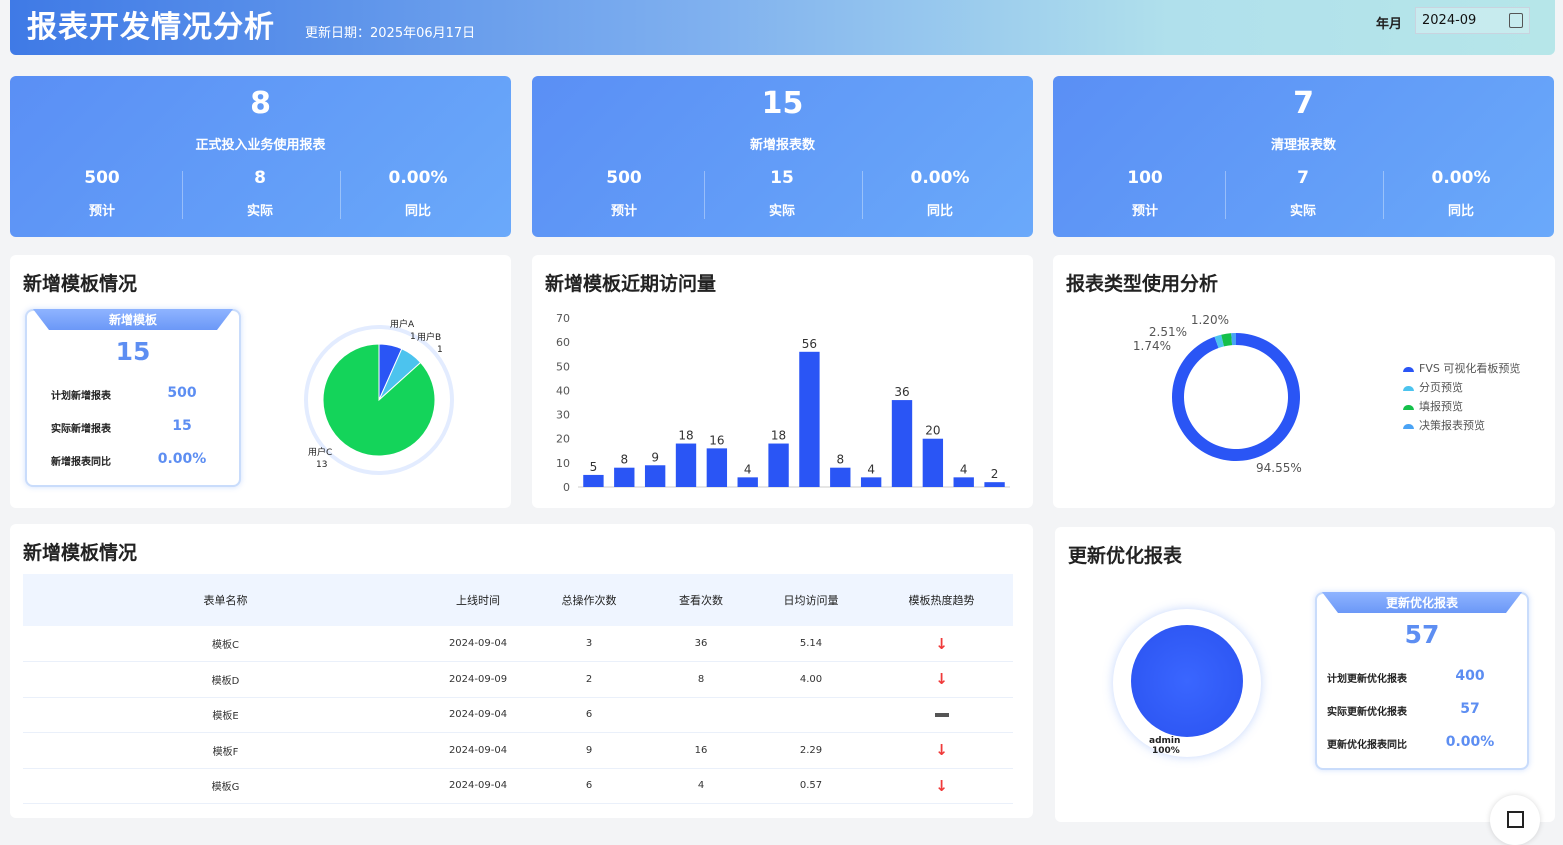 The width and height of the screenshot is (1563, 845). I want to click on cell-ops: 3, so click(589, 644).